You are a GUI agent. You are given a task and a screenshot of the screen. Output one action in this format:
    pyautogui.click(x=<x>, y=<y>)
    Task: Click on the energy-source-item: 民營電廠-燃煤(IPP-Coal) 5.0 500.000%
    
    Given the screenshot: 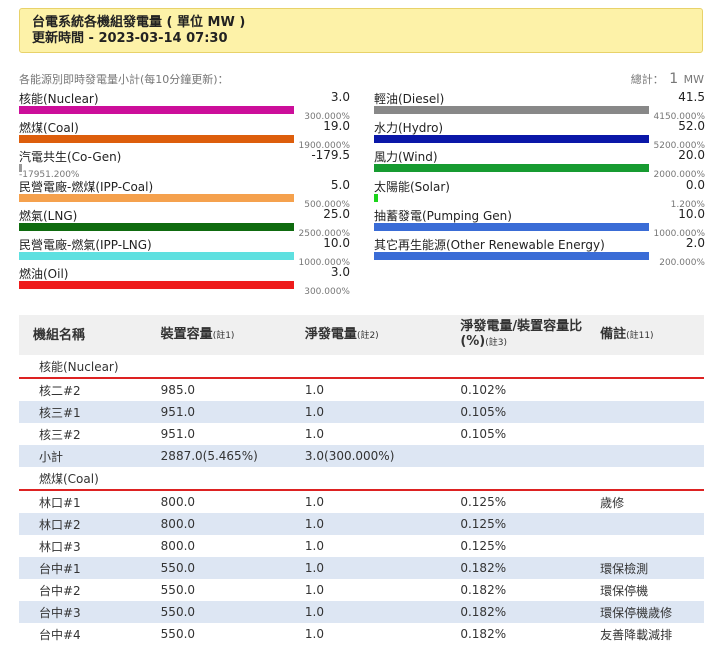 What is the action you would take?
    pyautogui.click(x=184, y=193)
    